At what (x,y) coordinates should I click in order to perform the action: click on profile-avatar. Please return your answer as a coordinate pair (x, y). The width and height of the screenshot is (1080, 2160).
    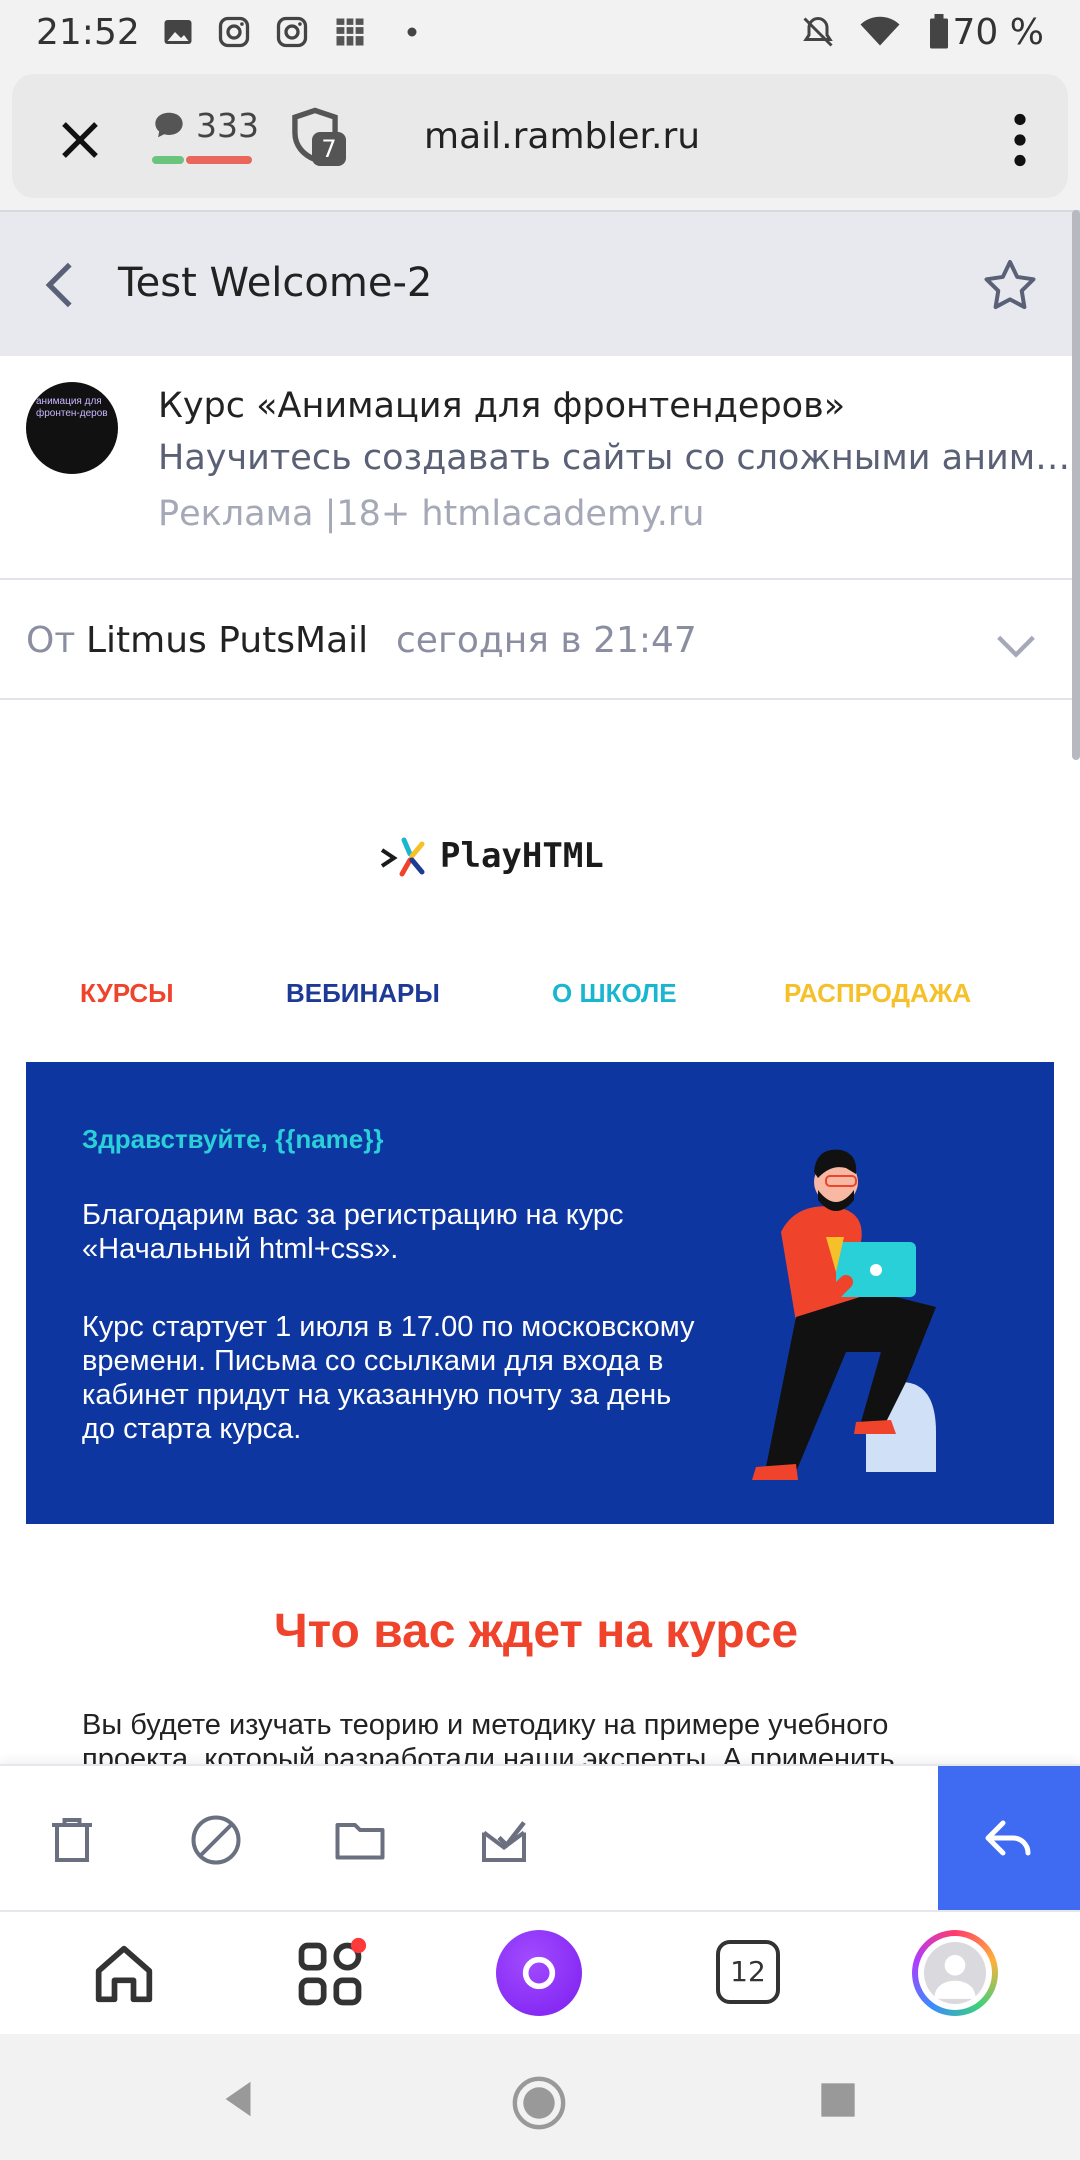
    Looking at the image, I should click on (955, 1973).